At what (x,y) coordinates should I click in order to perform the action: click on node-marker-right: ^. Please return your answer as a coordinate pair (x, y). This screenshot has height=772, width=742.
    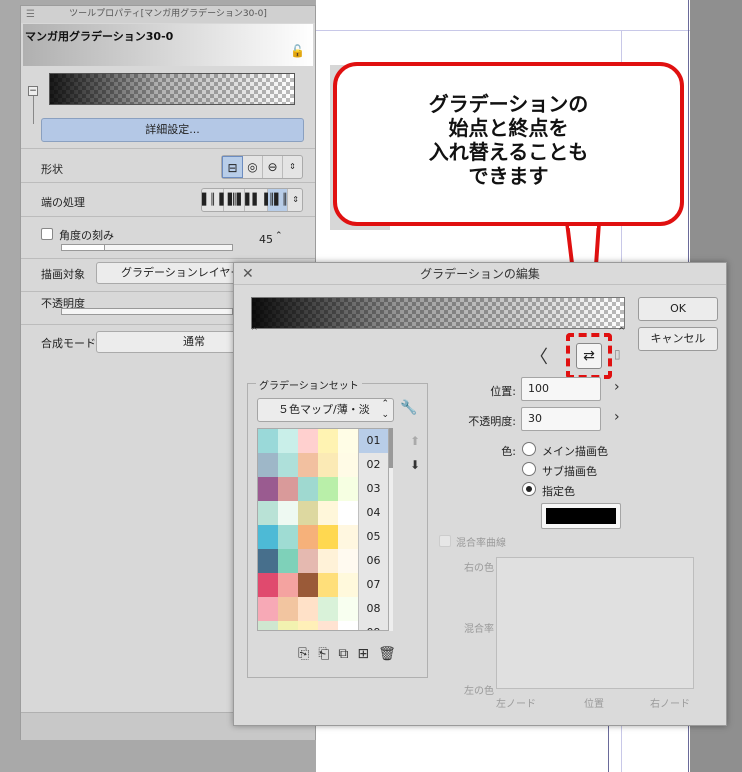
    Looking at the image, I should click on (621, 331).